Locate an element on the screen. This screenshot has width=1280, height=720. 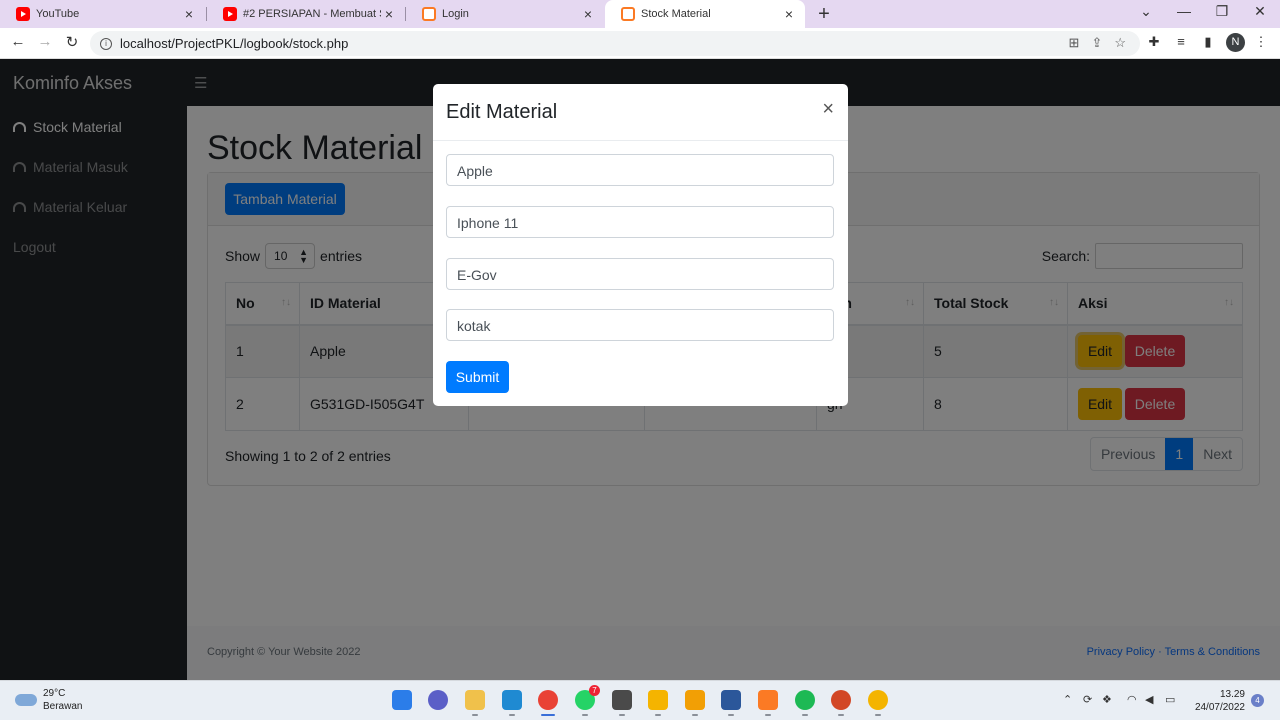
site-info-icon: i is located at coordinates (106, 43).